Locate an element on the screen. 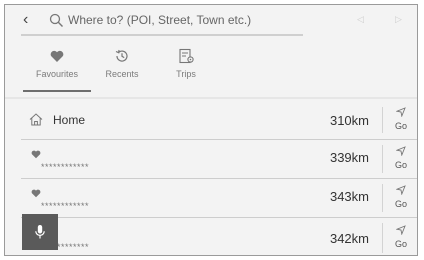  tabs-divider is located at coordinates (211, 98).